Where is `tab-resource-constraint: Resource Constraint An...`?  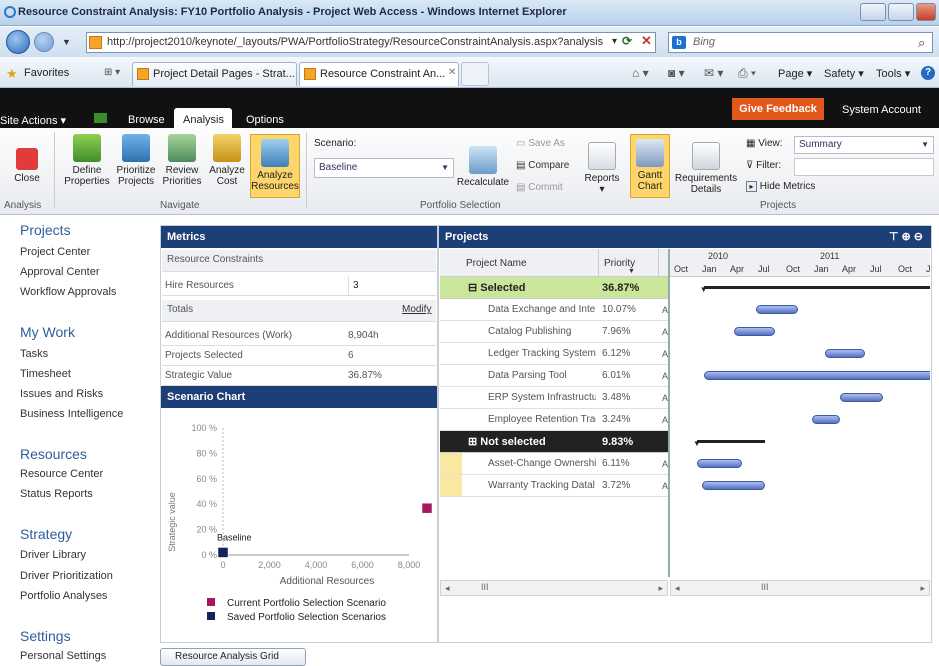 tab-resource-constraint: Resource Constraint An... is located at coordinates (379, 74).